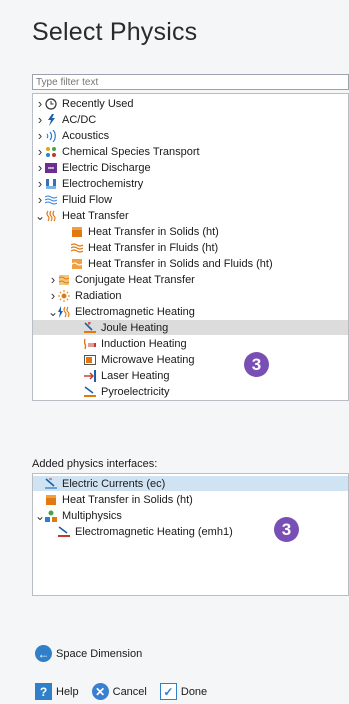  Describe the element at coordinates (190, 119) in the screenshot. I see `tree-item-ac-dc: › AC/DC` at that location.